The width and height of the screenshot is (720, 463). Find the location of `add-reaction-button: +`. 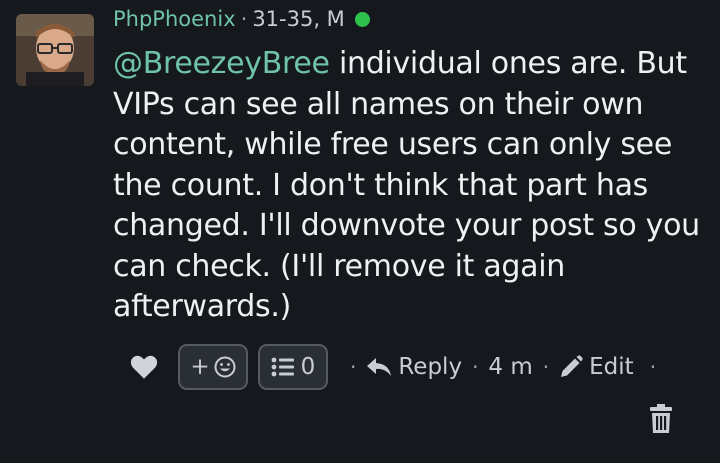

add-reaction-button: + is located at coordinates (213, 367).